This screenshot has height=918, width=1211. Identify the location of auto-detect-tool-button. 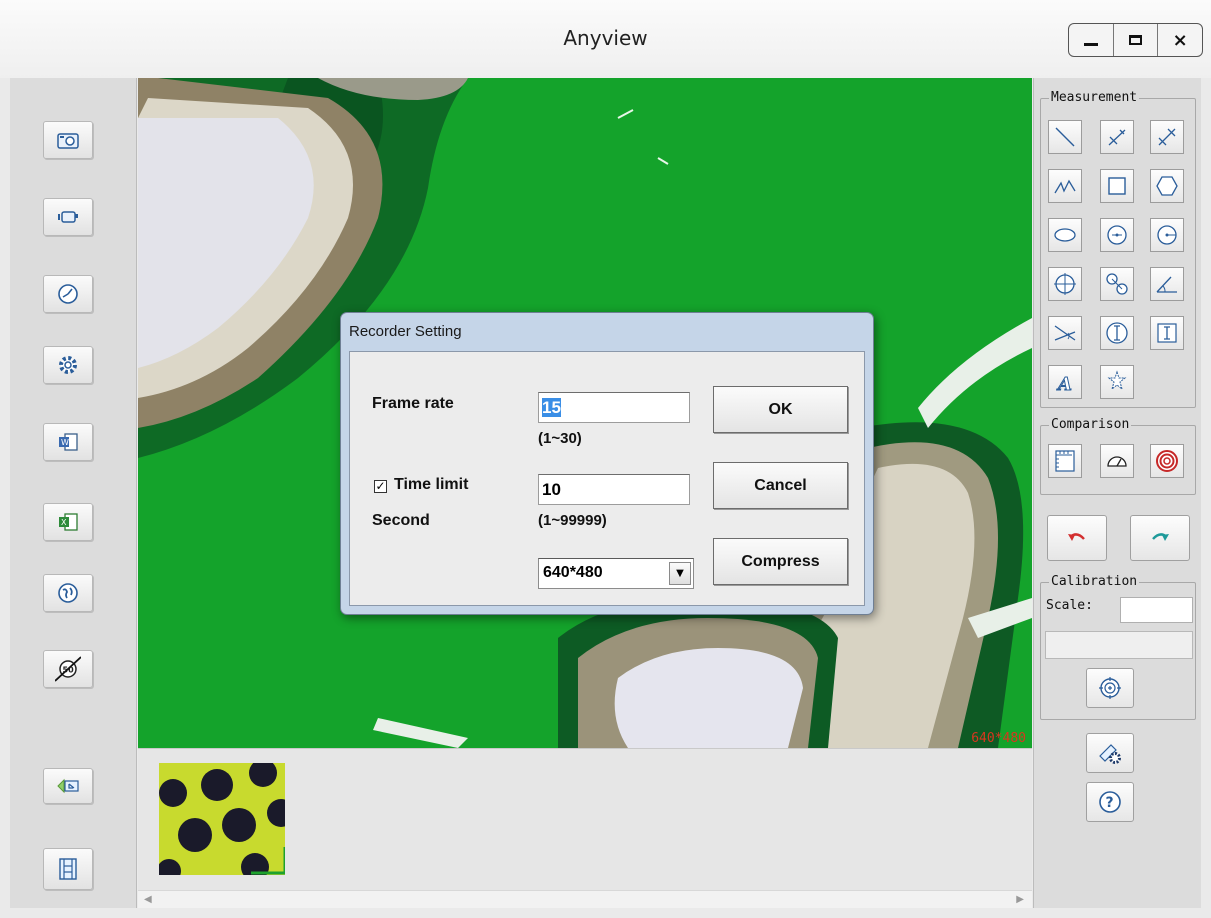
(1117, 382).